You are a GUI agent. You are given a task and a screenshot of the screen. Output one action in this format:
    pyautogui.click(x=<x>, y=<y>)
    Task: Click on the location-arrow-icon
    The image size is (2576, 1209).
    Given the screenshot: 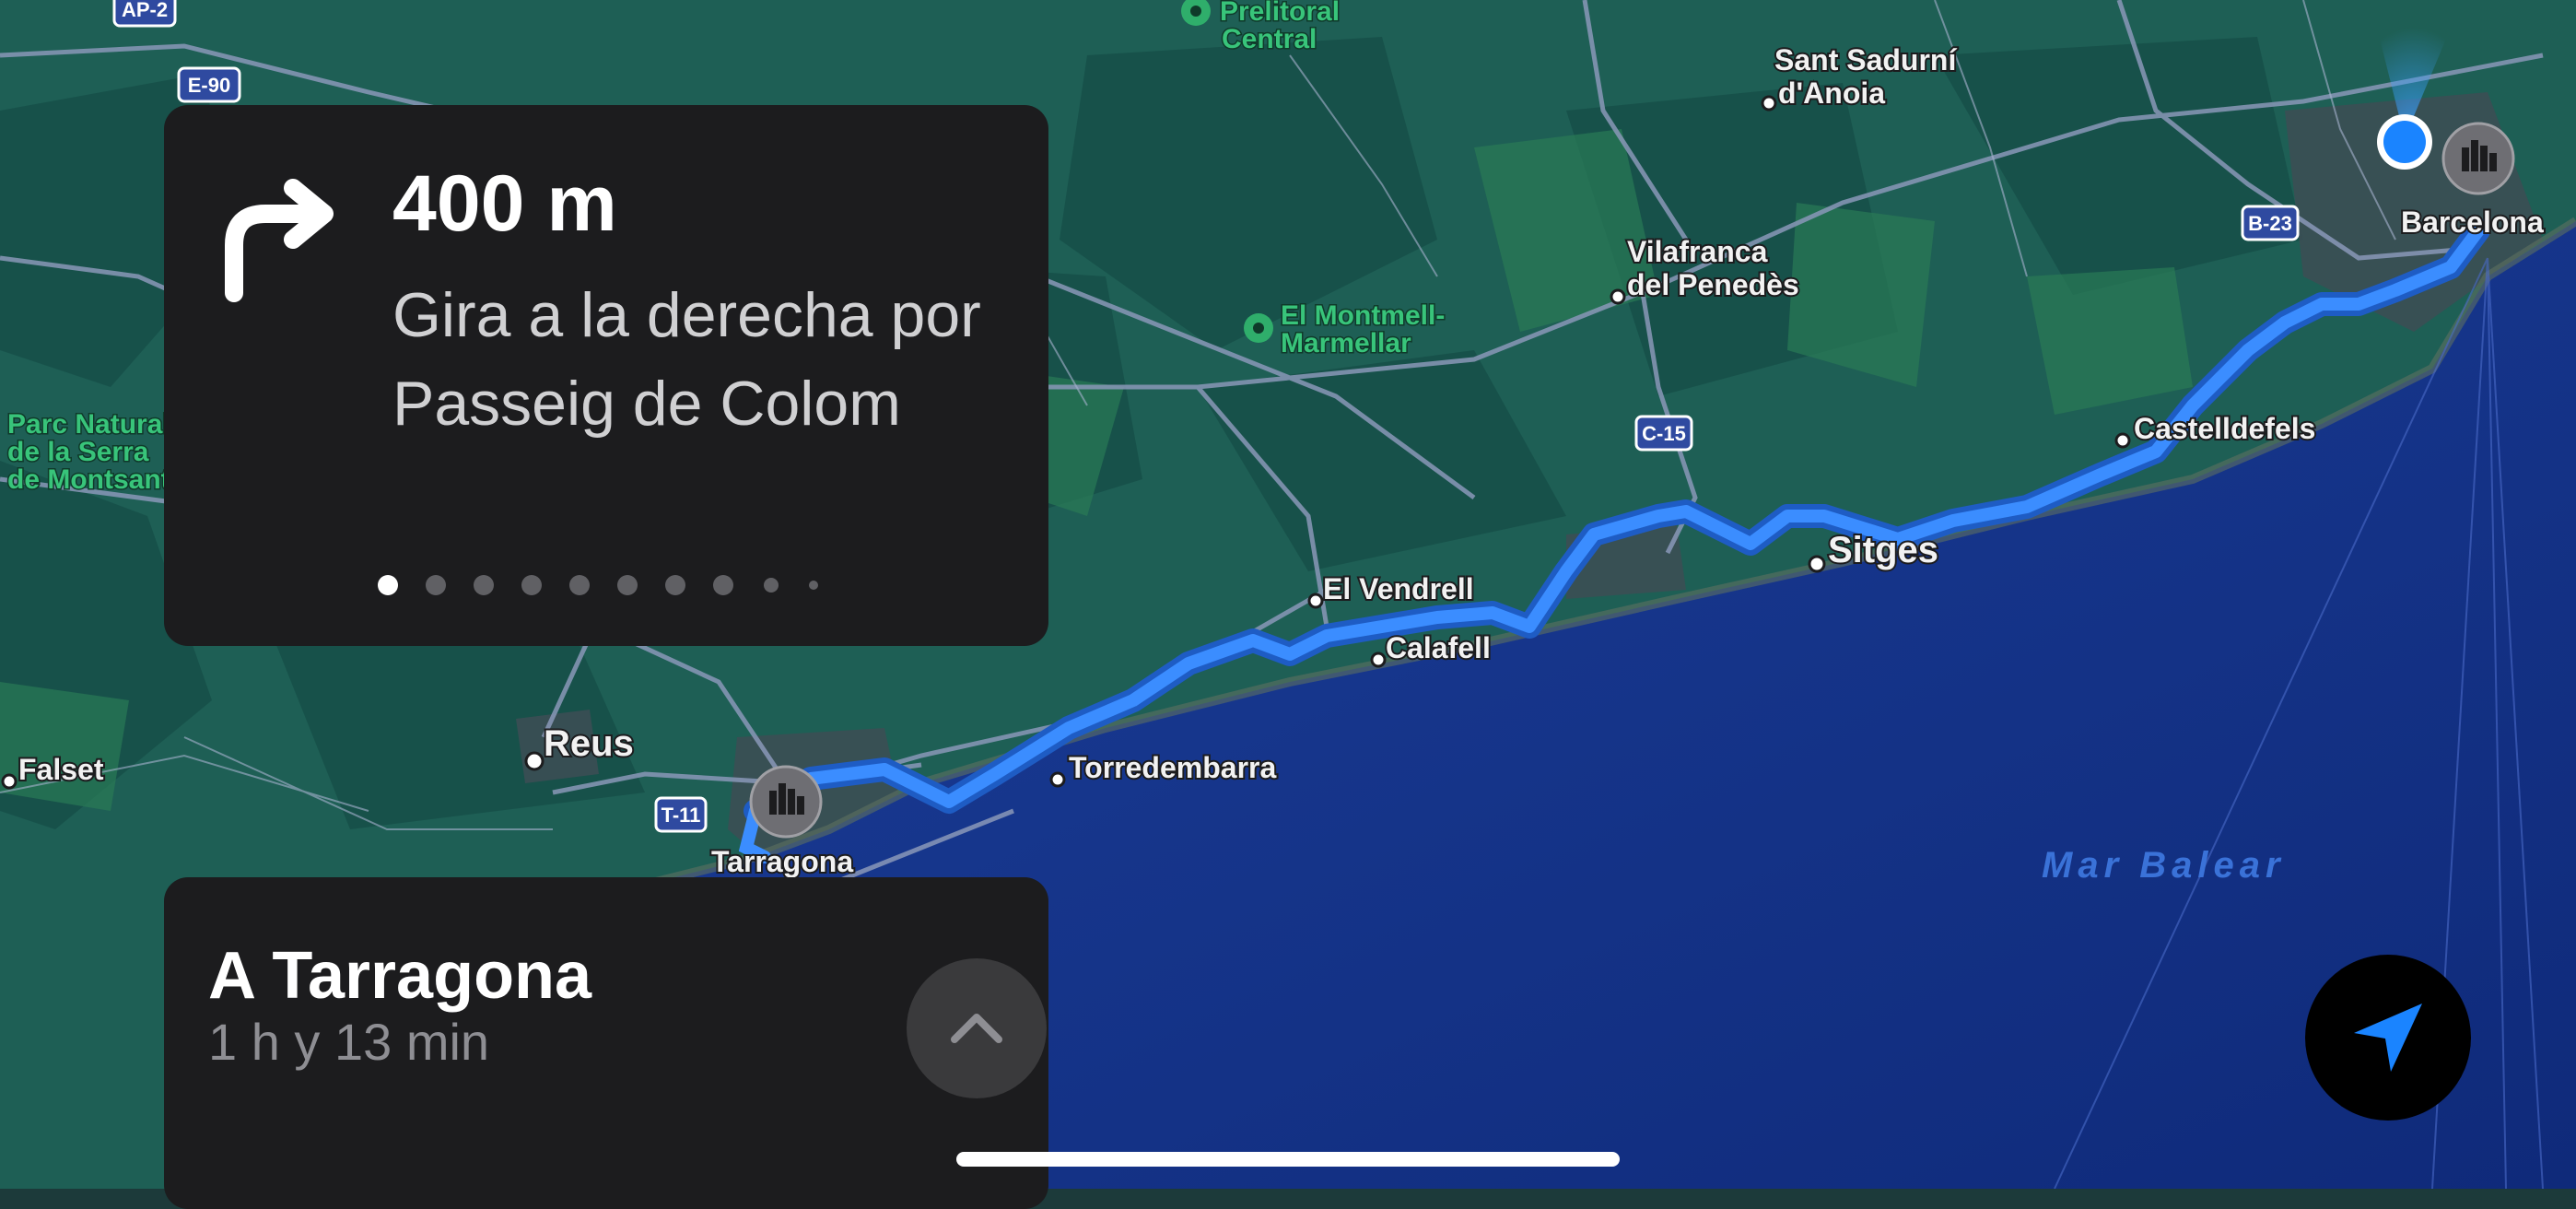 What is the action you would take?
    pyautogui.click(x=2388, y=1038)
    